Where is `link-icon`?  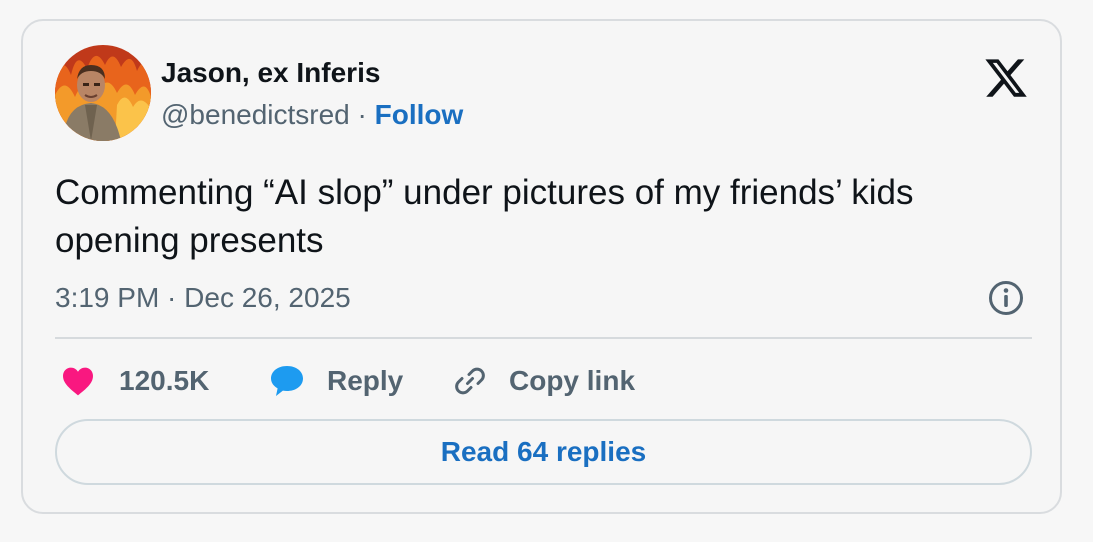
link-icon is located at coordinates (470, 381).